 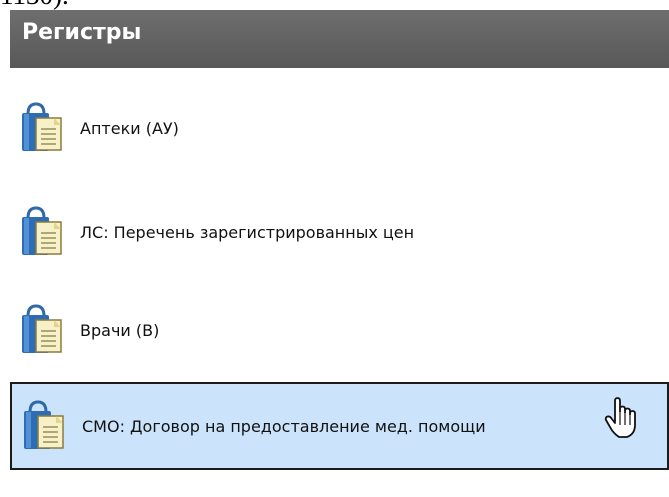 I want to click on register-label: ЛС: Перечень зарегистрированных цен, so click(x=247, y=232).